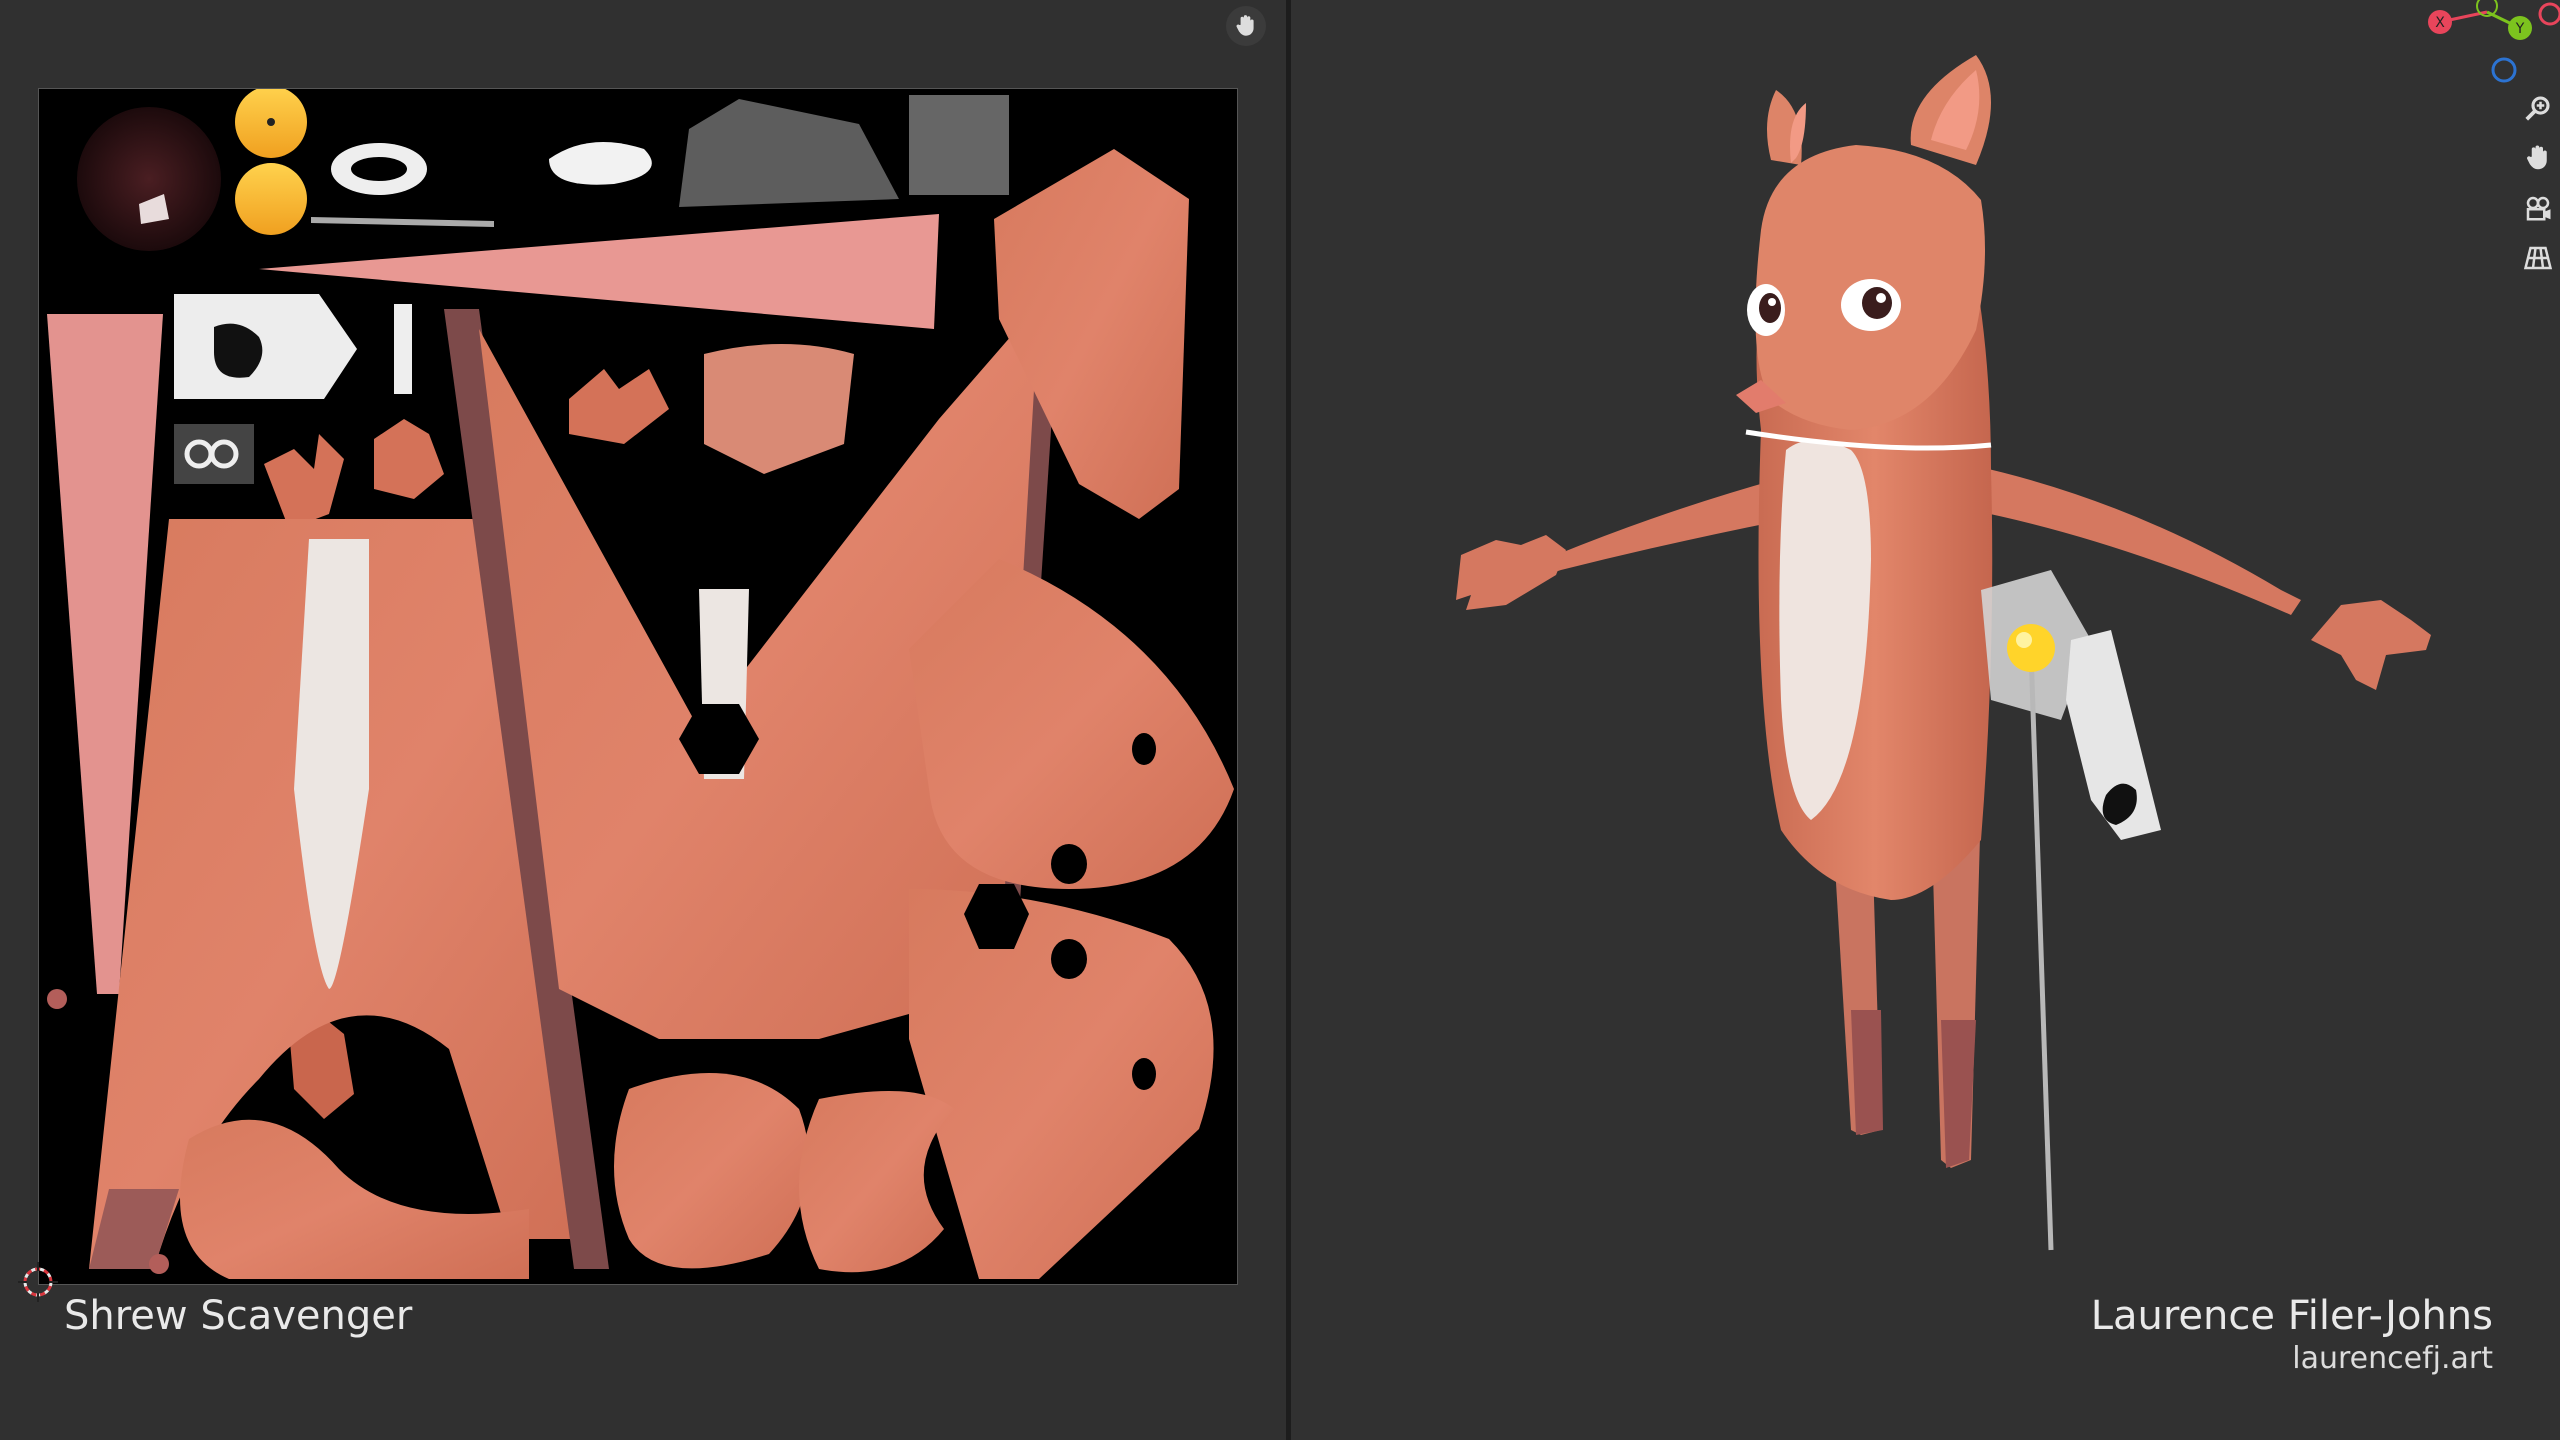 This screenshot has width=2560, height=1440. Describe the element at coordinates (2440, 23) in the screenshot. I see `svg-text: X` at that location.